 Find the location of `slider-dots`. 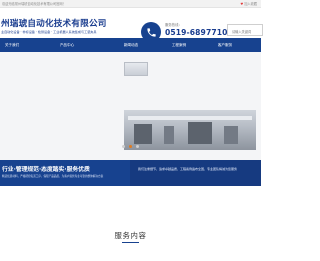

slider-dots is located at coordinates (131, 147).